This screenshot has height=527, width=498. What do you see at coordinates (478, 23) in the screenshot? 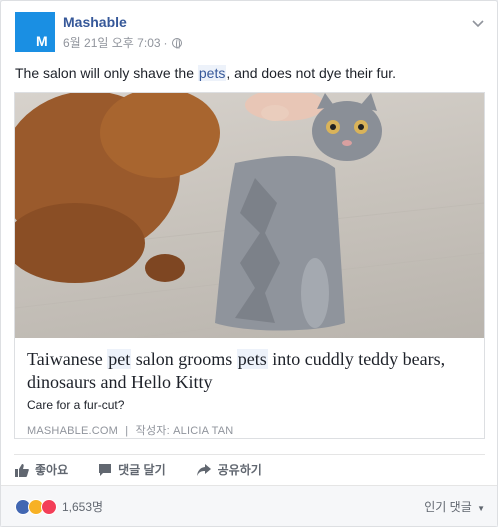
I see `chevron-down-icon` at bounding box center [478, 23].